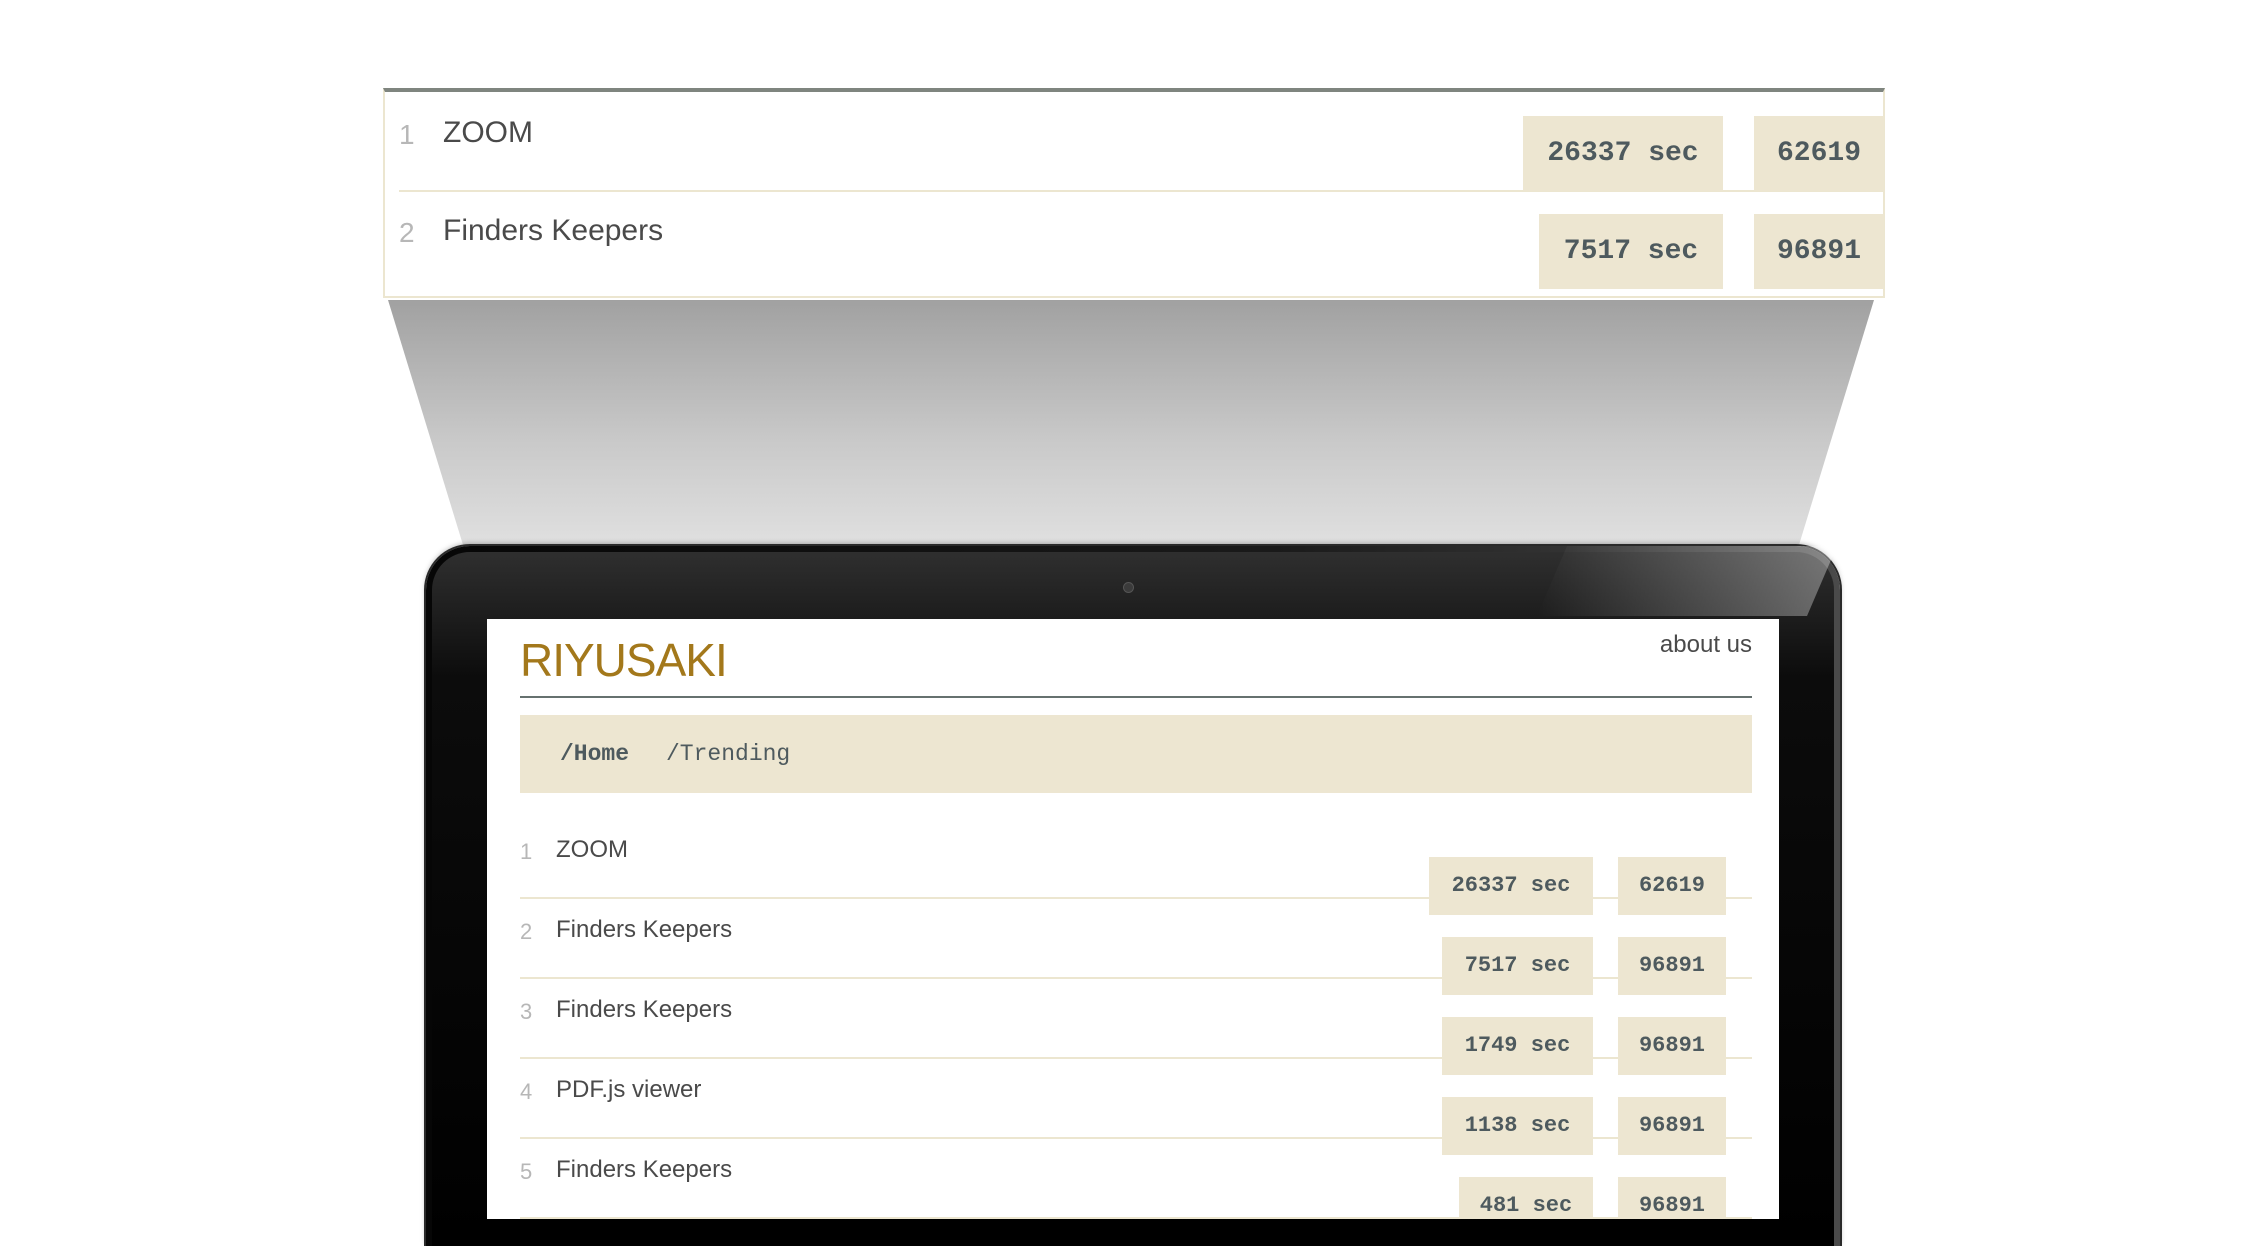  I want to click on zoomed-row-title: ZOOM, so click(488, 132).